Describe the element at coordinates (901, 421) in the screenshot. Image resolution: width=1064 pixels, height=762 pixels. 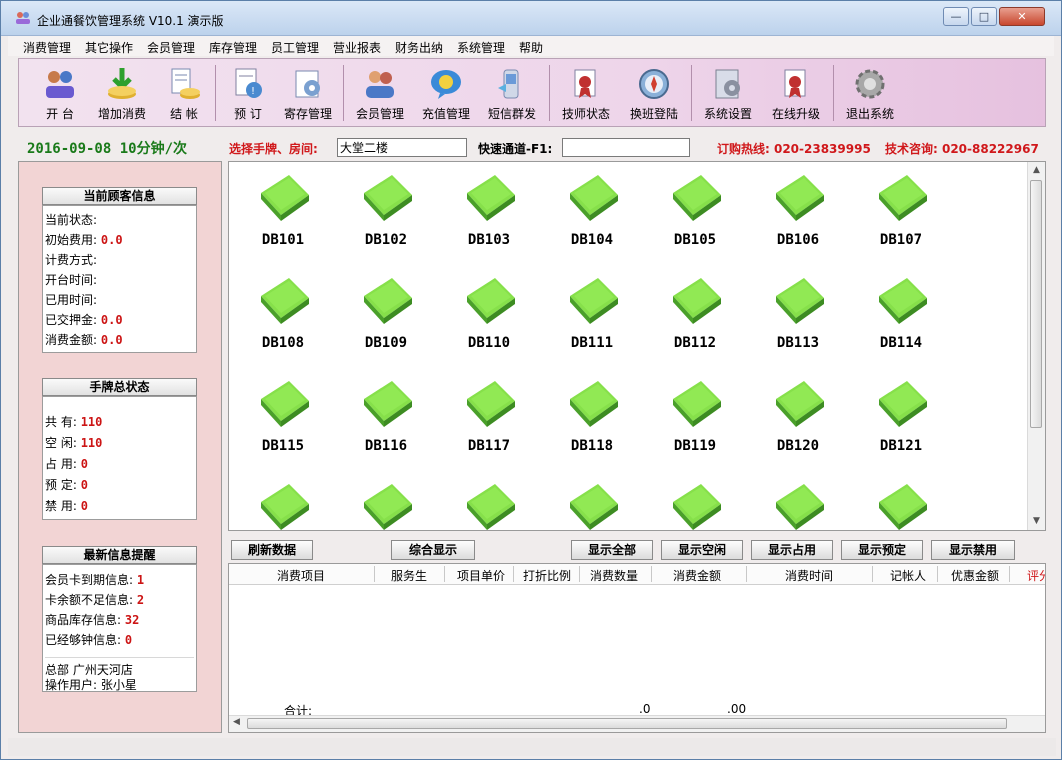
I see `room-tile: DB121` at that location.